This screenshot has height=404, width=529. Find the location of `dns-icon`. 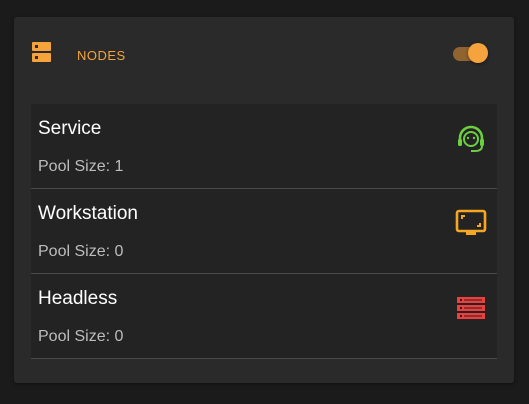

dns-icon is located at coordinates (41, 52).